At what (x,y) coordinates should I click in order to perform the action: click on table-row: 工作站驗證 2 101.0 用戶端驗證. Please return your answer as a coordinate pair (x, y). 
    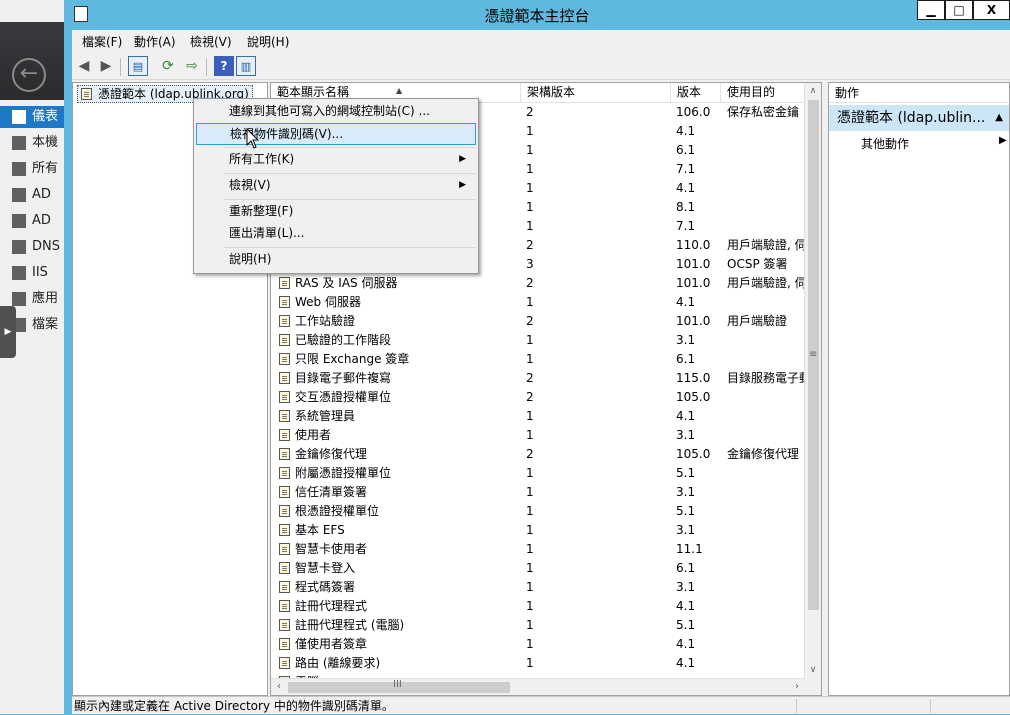
    Looking at the image, I should click on (538, 321).